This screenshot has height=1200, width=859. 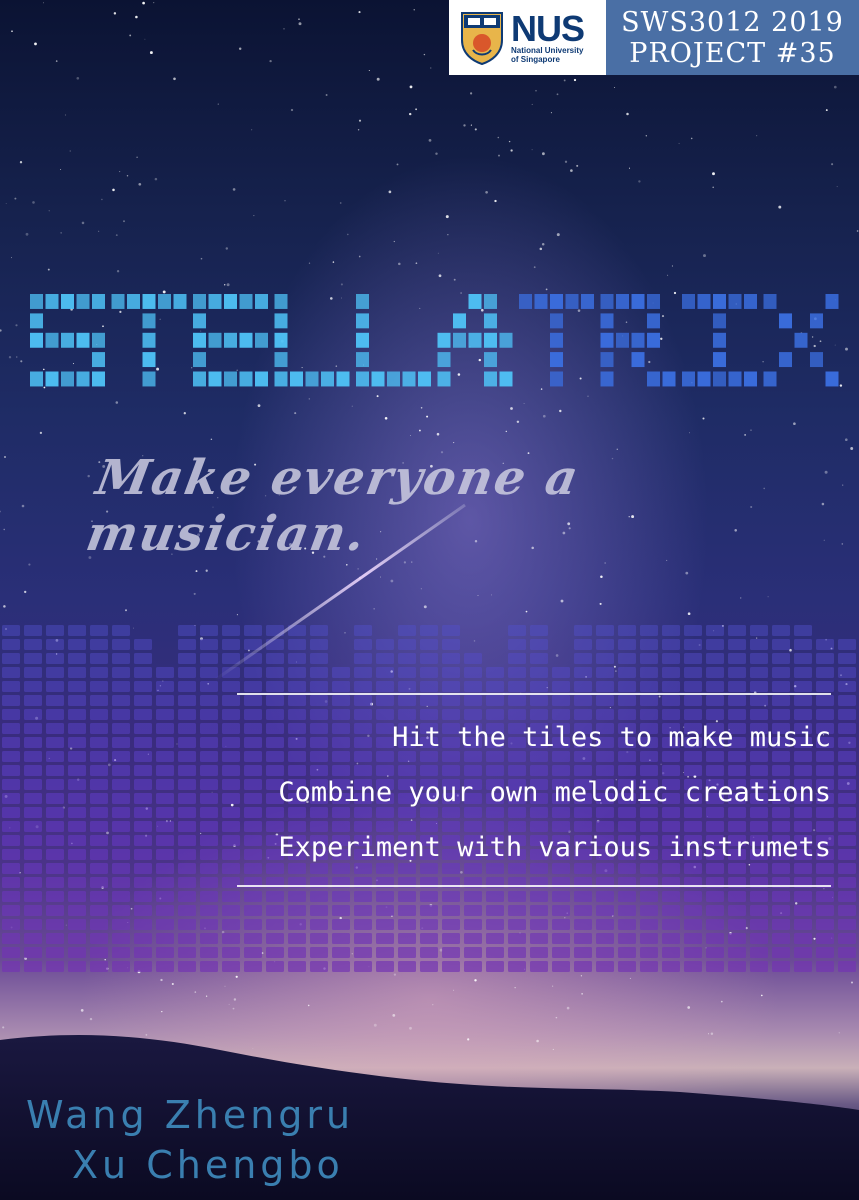 I want to click on project-course: SWS3012 2019, so click(x=732, y=22).